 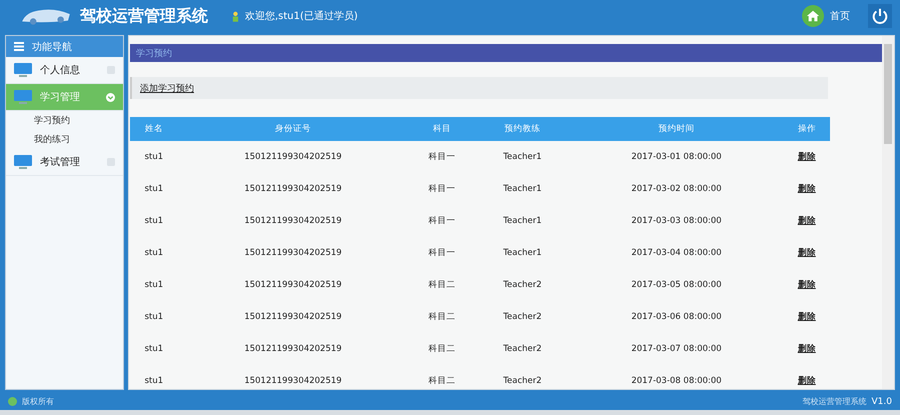 What do you see at coordinates (676, 129) in the screenshot?
I see `column-header: 预约时间` at bounding box center [676, 129].